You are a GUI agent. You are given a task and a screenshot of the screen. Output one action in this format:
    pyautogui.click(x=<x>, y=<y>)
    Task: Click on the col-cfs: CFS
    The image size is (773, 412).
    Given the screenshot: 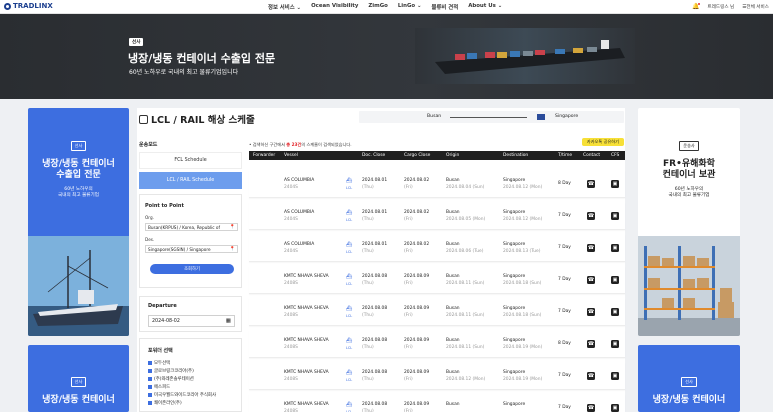 What is the action you would take?
    pyautogui.click(x=615, y=155)
    